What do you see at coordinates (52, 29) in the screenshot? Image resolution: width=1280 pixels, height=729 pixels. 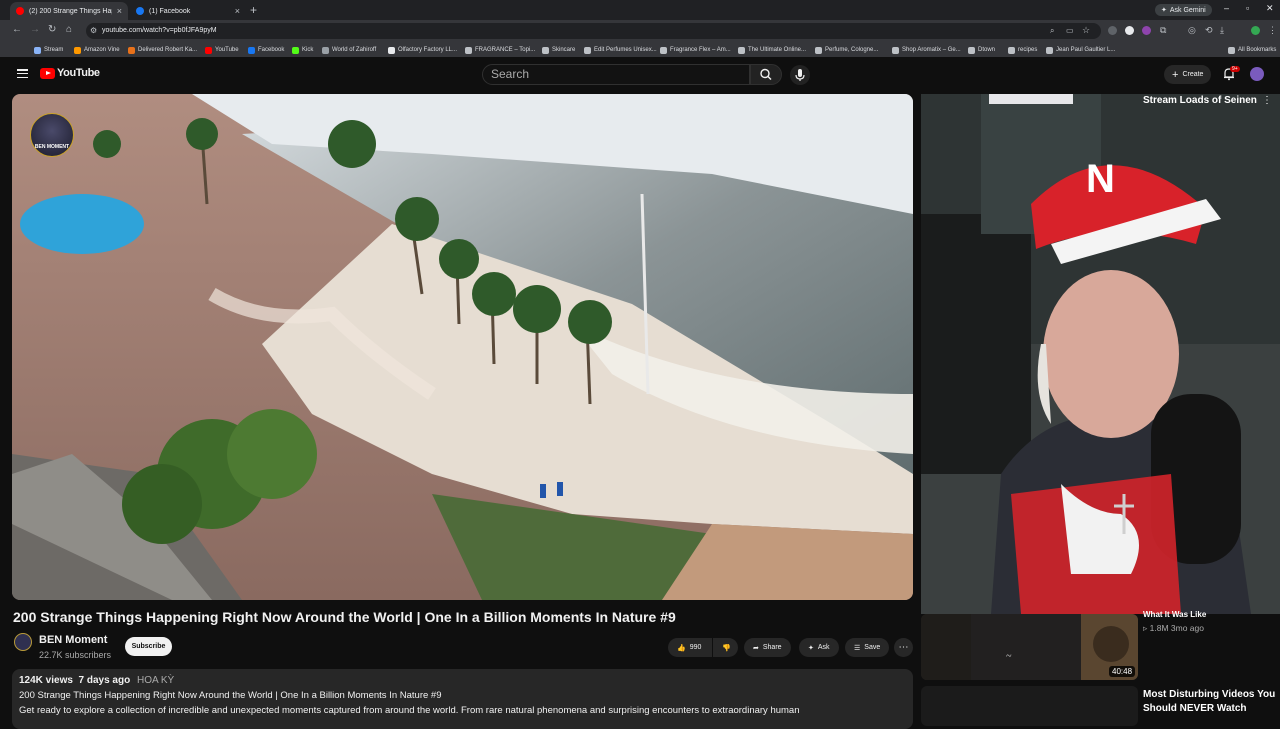 I see `reload-icon: ↻` at bounding box center [52, 29].